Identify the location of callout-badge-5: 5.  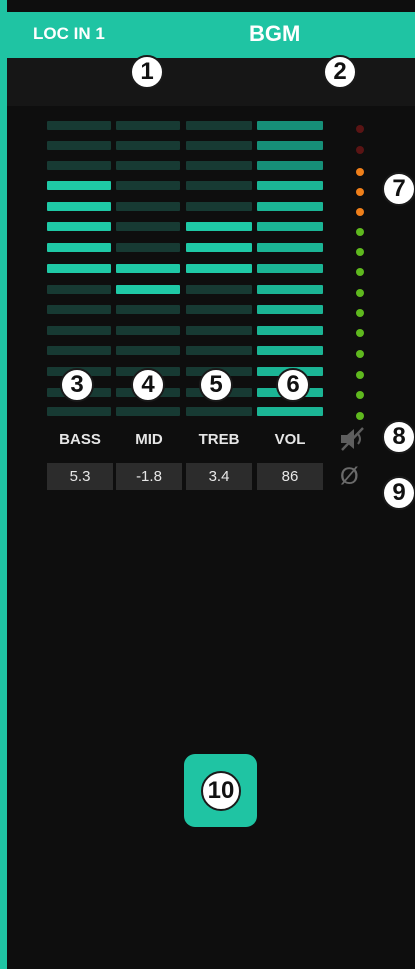
(216, 385).